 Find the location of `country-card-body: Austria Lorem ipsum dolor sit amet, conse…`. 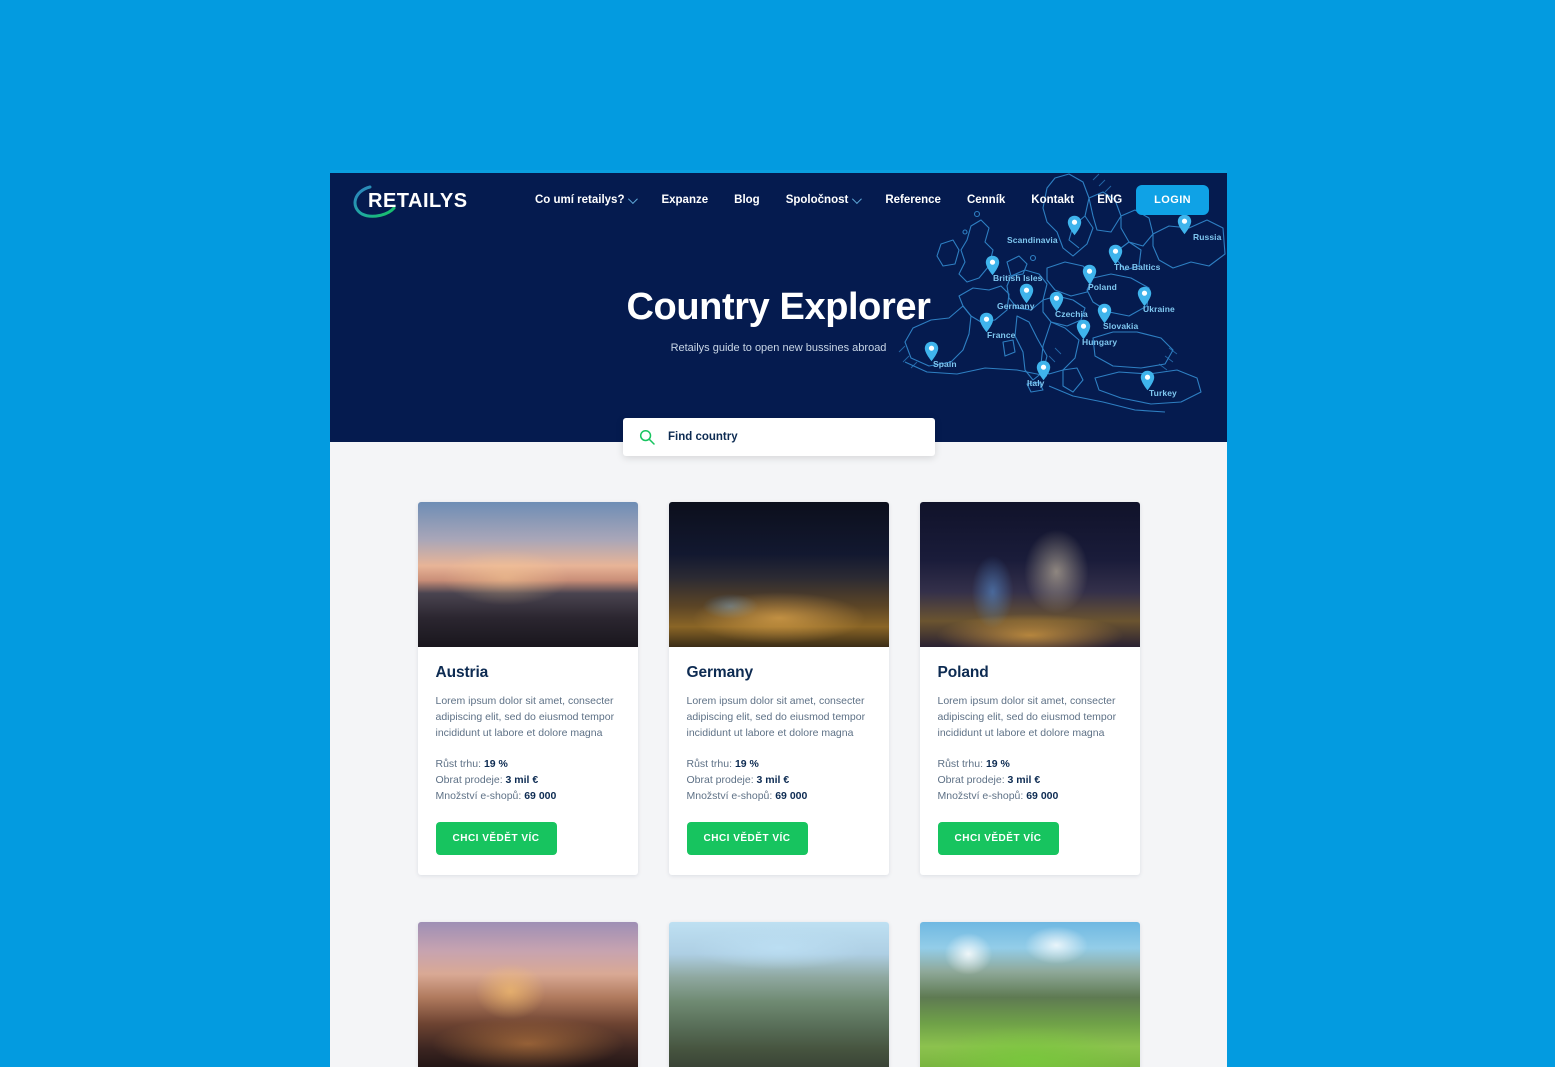

country-card-body: Austria Lorem ipsum dolor sit amet, conse… is located at coordinates (528, 761).